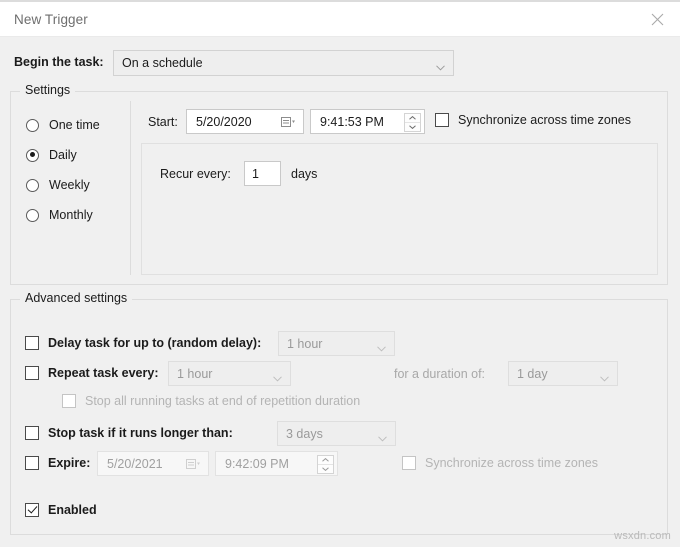 The width and height of the screenshot is (680, 547). Describe the element at coordinates (32, 343) in the screenshot. I see `delay-task-box` at that location.